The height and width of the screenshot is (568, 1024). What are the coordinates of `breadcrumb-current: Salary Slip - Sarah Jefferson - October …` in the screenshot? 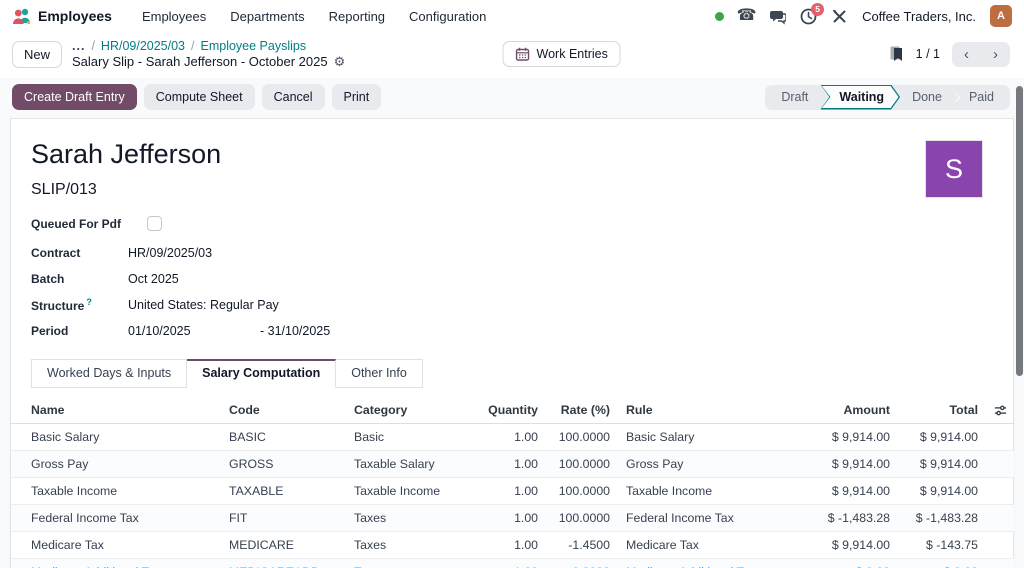 It's located at (200, 61).